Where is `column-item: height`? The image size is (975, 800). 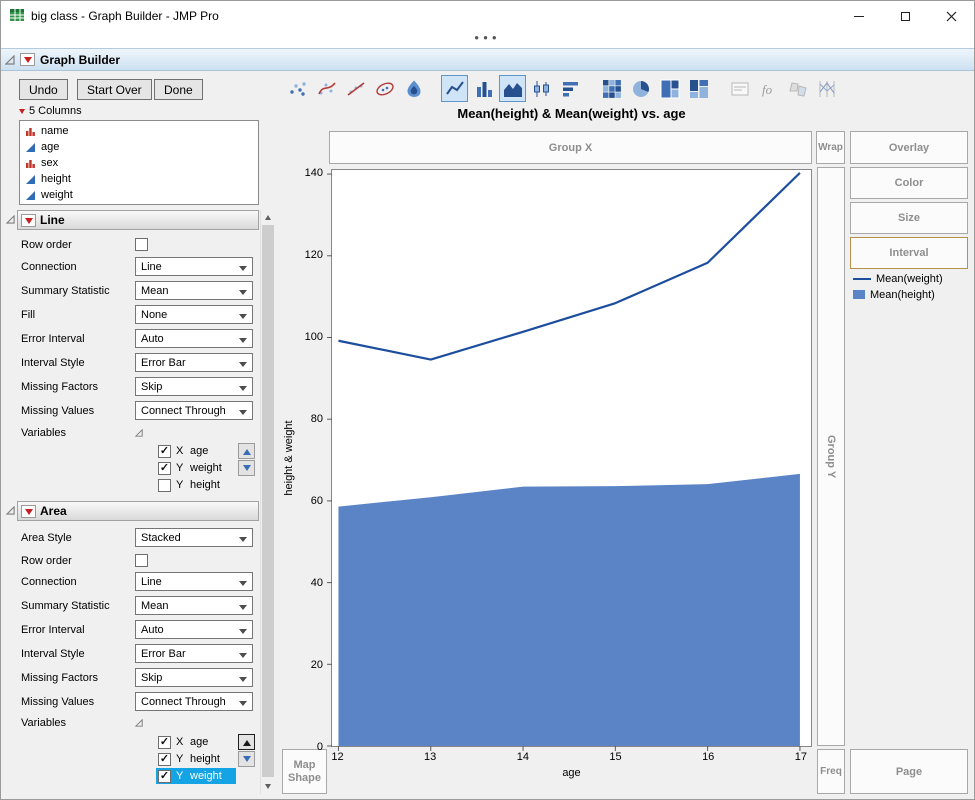 column-item: height is located at coordinates (139, 179).